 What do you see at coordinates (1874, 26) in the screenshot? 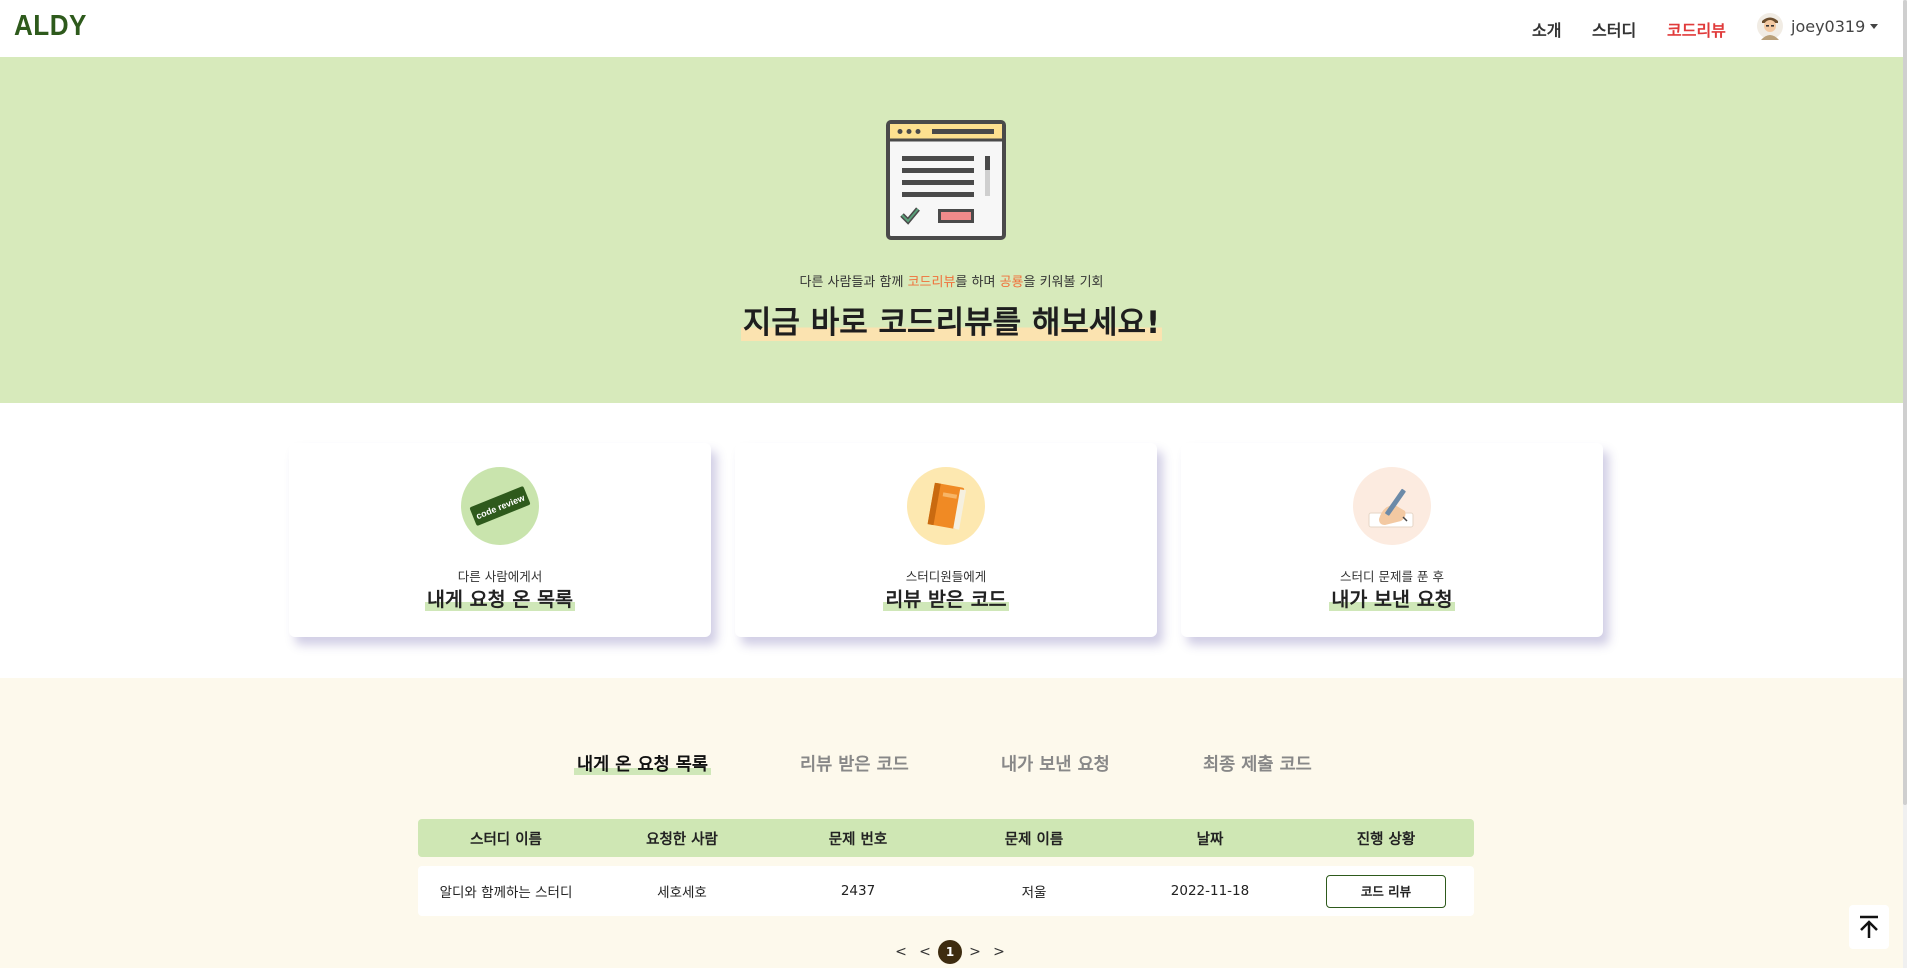
I see `chevron-down-icon` at bounding box center [1874, 26].